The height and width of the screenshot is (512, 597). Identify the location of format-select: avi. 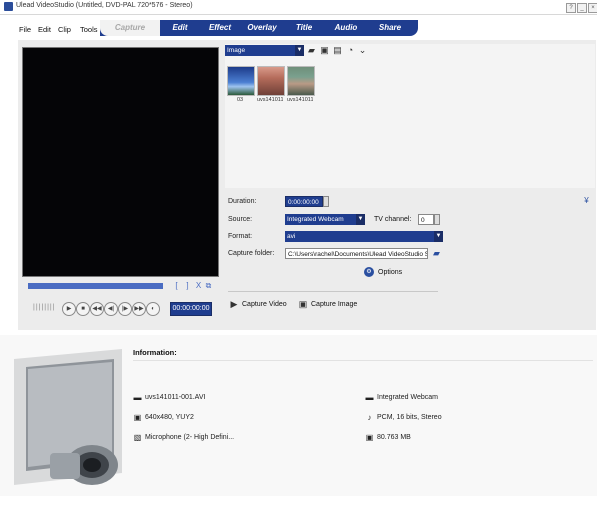
(360, 236).